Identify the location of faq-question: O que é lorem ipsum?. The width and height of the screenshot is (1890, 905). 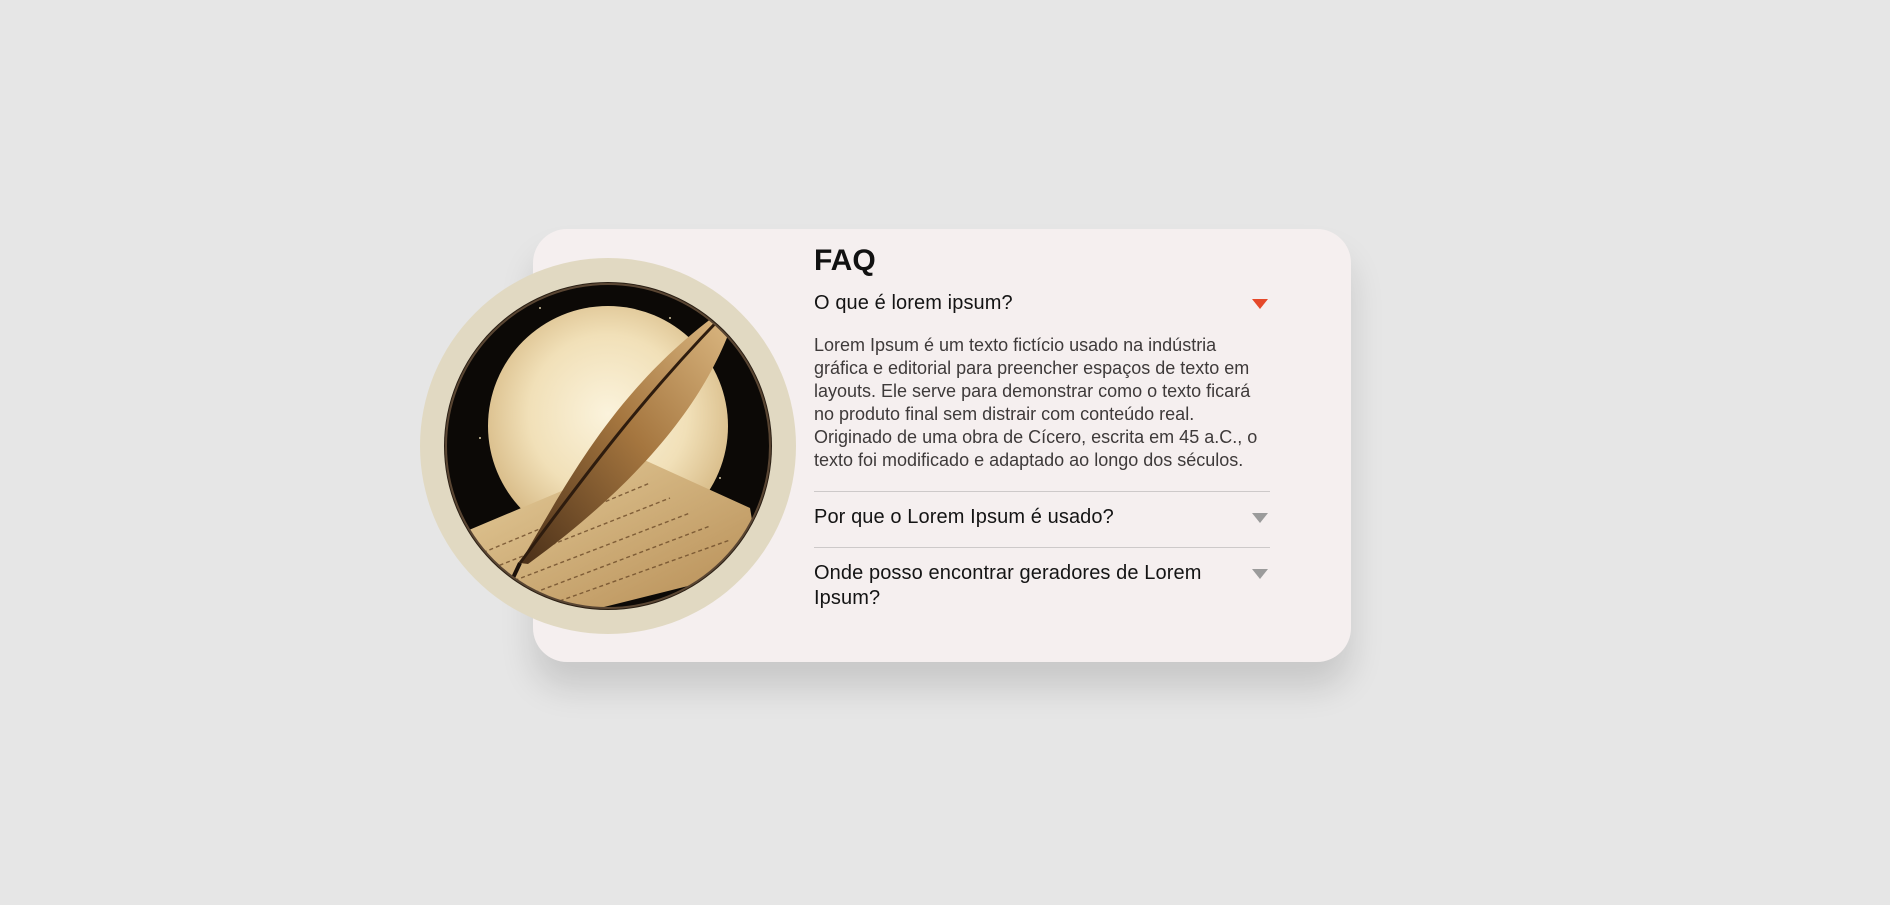
(913, 303).